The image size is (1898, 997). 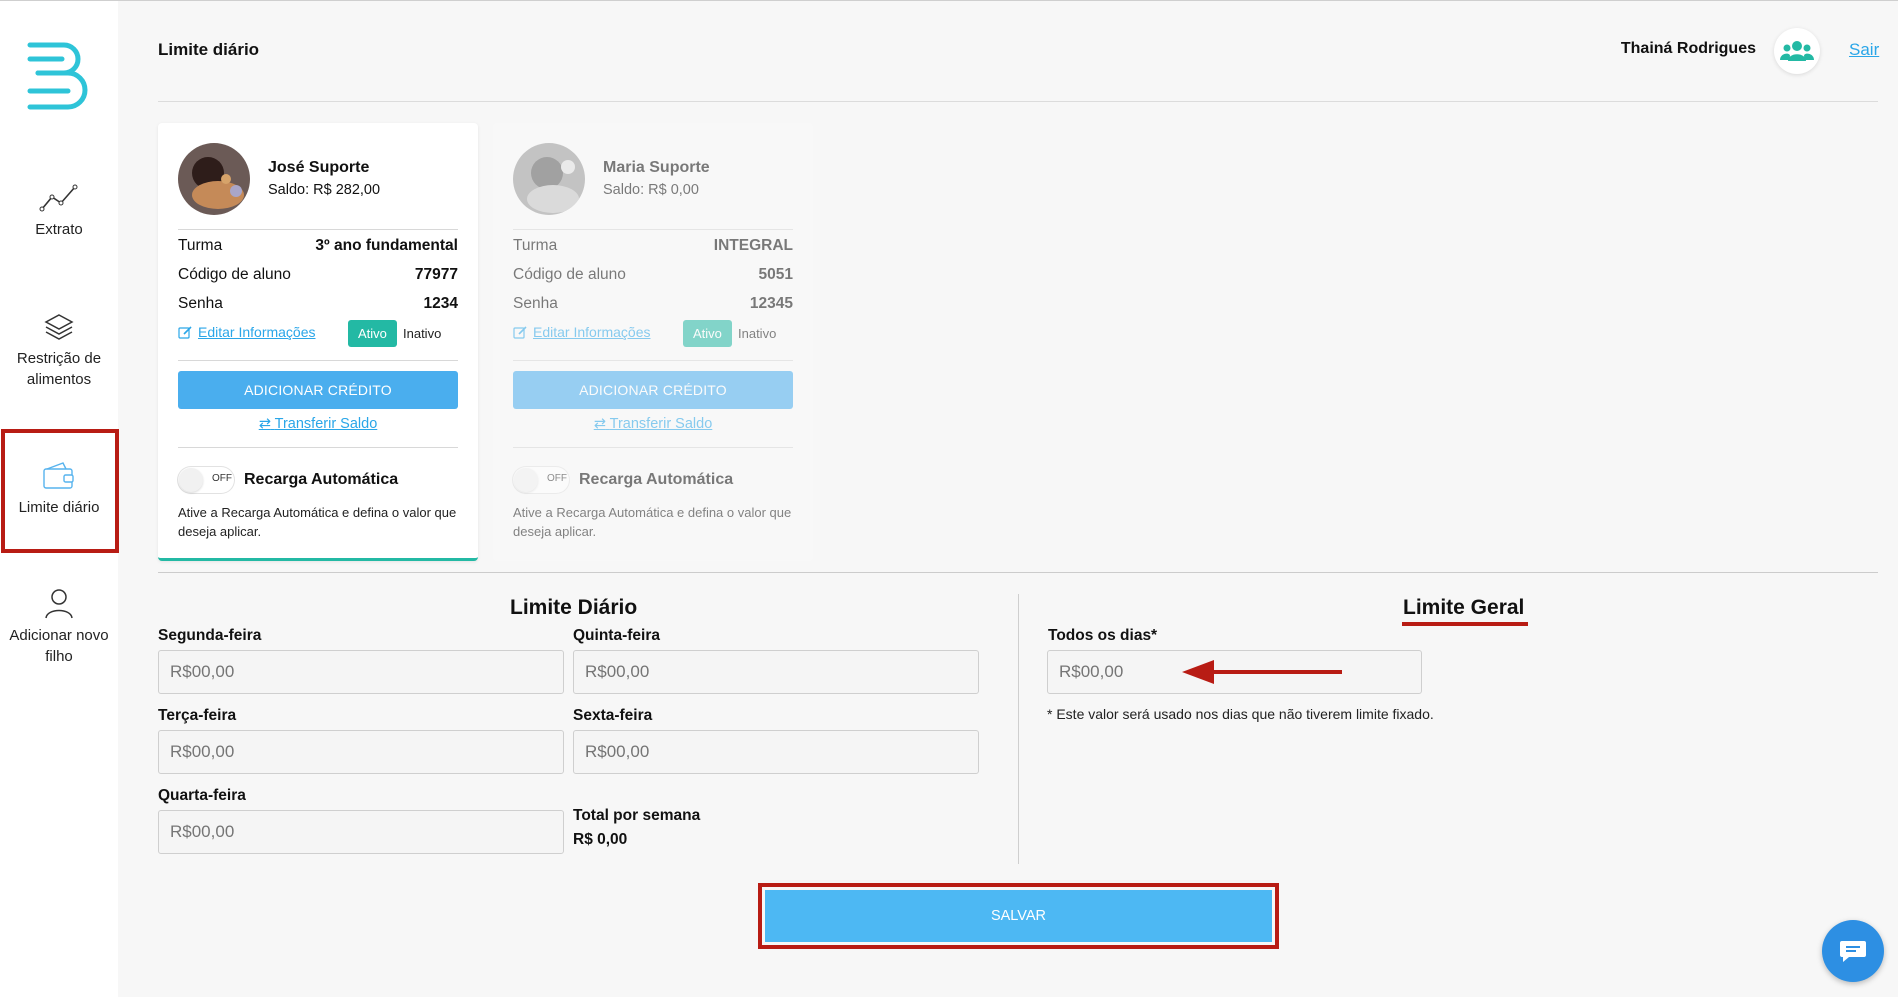 What do you see at coordinates (361, 752) in the screenshot?
I see `tuesday-input` at bounding box center [361, 752].